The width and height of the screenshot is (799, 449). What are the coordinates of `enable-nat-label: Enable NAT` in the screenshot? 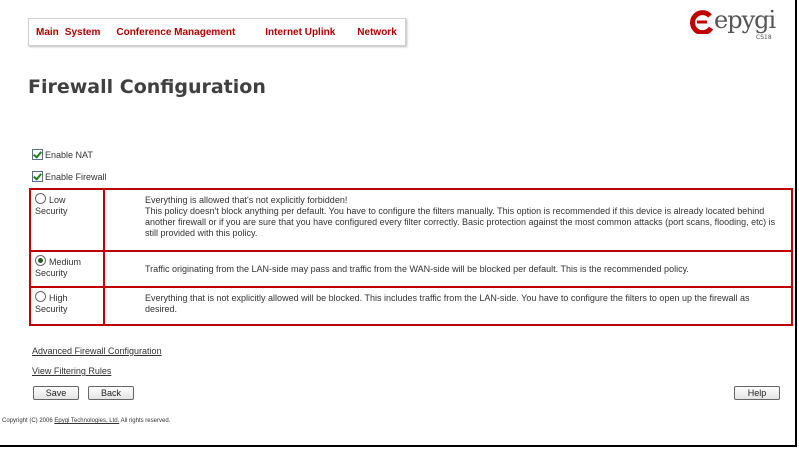 It's located at (69, 154).